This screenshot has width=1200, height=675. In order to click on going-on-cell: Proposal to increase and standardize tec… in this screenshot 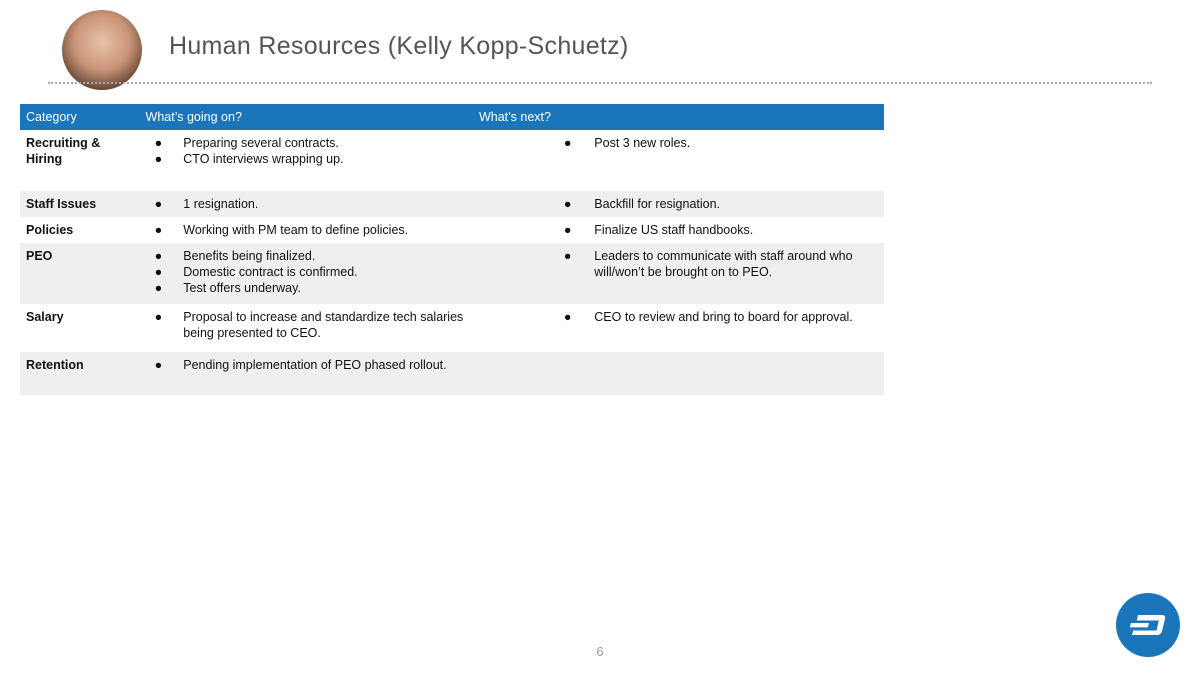, I will do `click(325, 328)`.